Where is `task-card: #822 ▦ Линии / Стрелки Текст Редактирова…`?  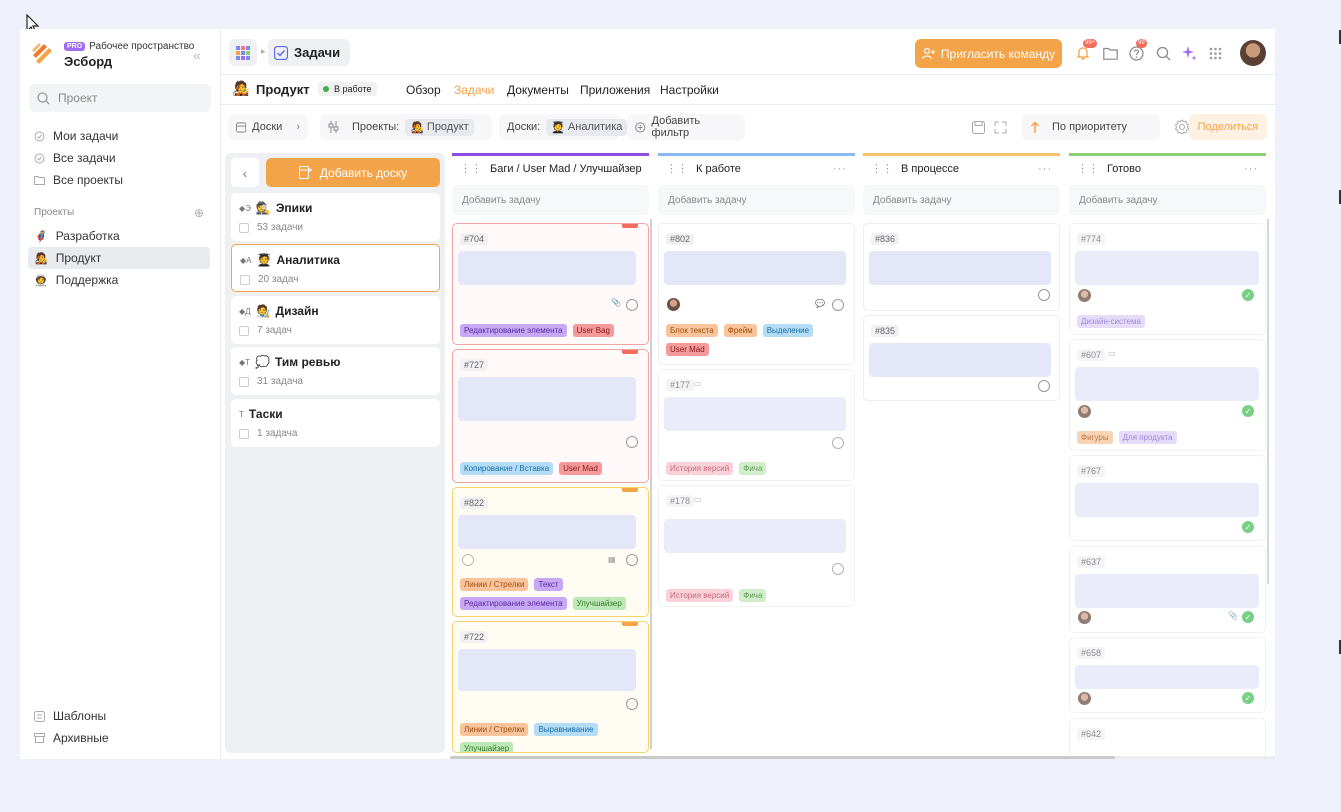
task-card: #822 ▦ Линии / Стрелки Текст Редактирова… is located at coordinates (550, 552).